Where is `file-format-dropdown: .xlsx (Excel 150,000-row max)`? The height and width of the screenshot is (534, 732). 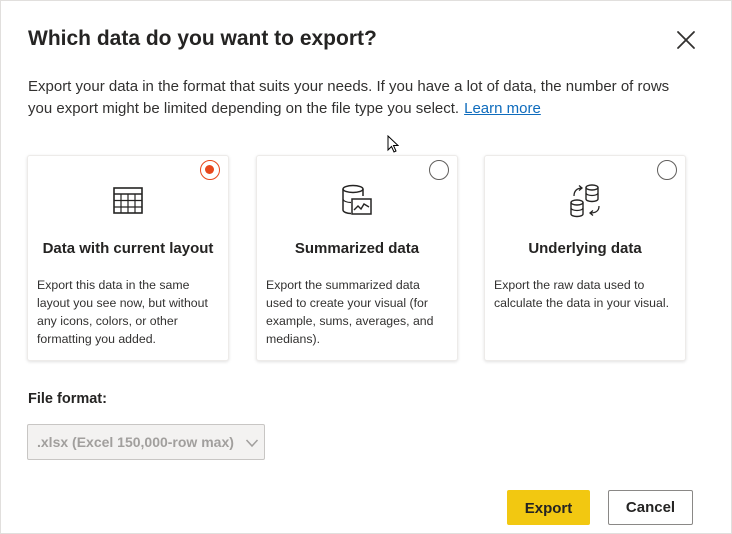 file-format-dropdown: .xlsx (Excel 150,000-row max) is located at coordinates (146, 442).